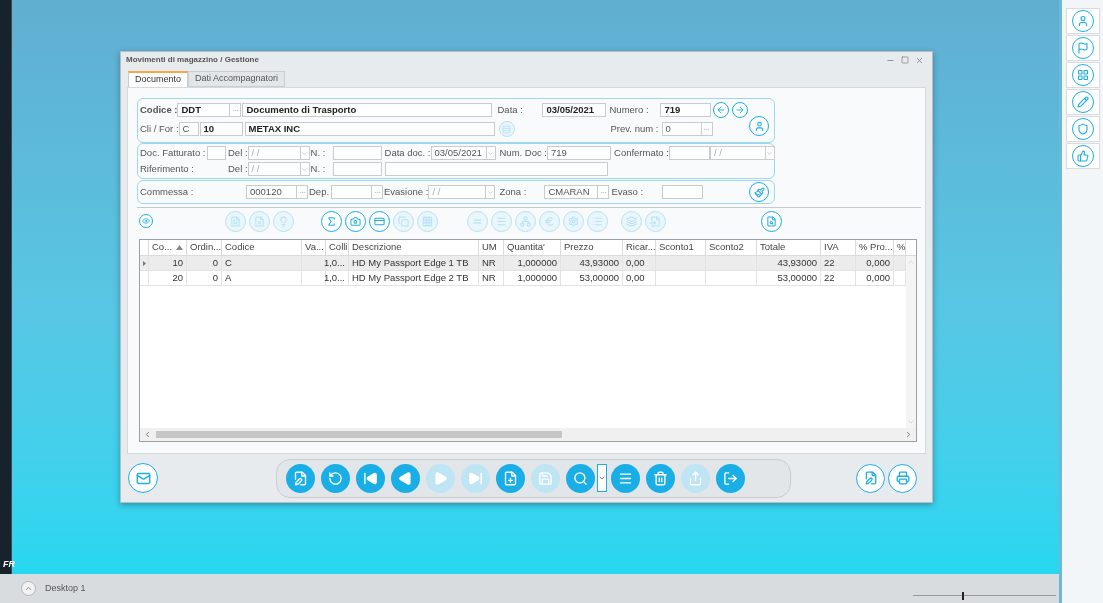  Describe the element at coordinates (730, 478) in the screenshot. I see `exit-button` at that location.